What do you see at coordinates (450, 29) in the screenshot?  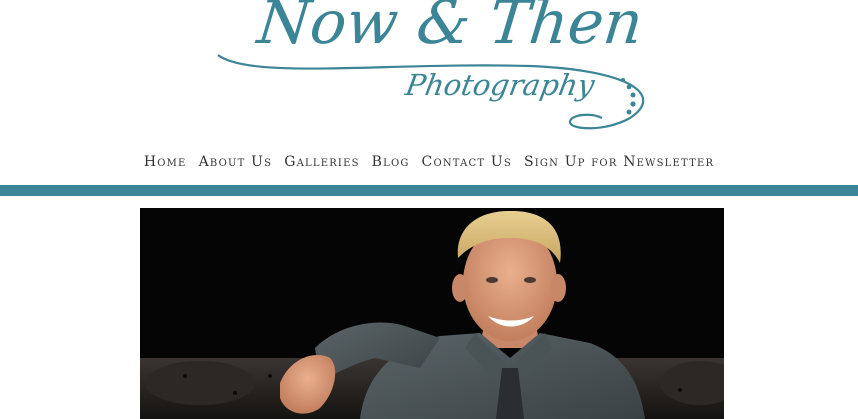 I see `logo-title: Now & Then` at bounding box center [450, 29].